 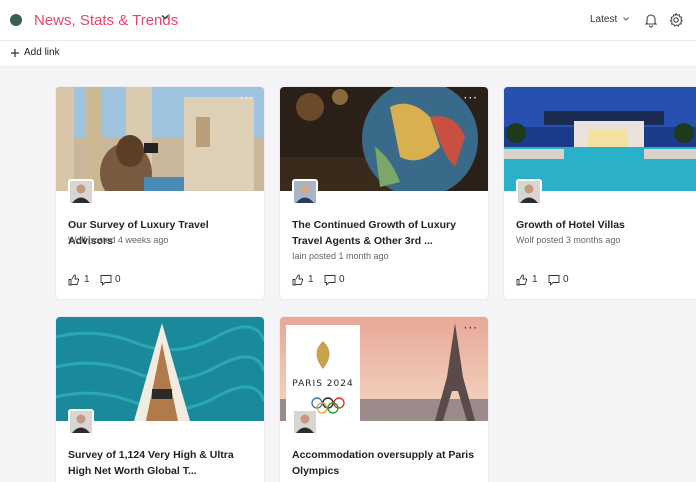 I want to click on bell-icon, so click(x=651, y=20).